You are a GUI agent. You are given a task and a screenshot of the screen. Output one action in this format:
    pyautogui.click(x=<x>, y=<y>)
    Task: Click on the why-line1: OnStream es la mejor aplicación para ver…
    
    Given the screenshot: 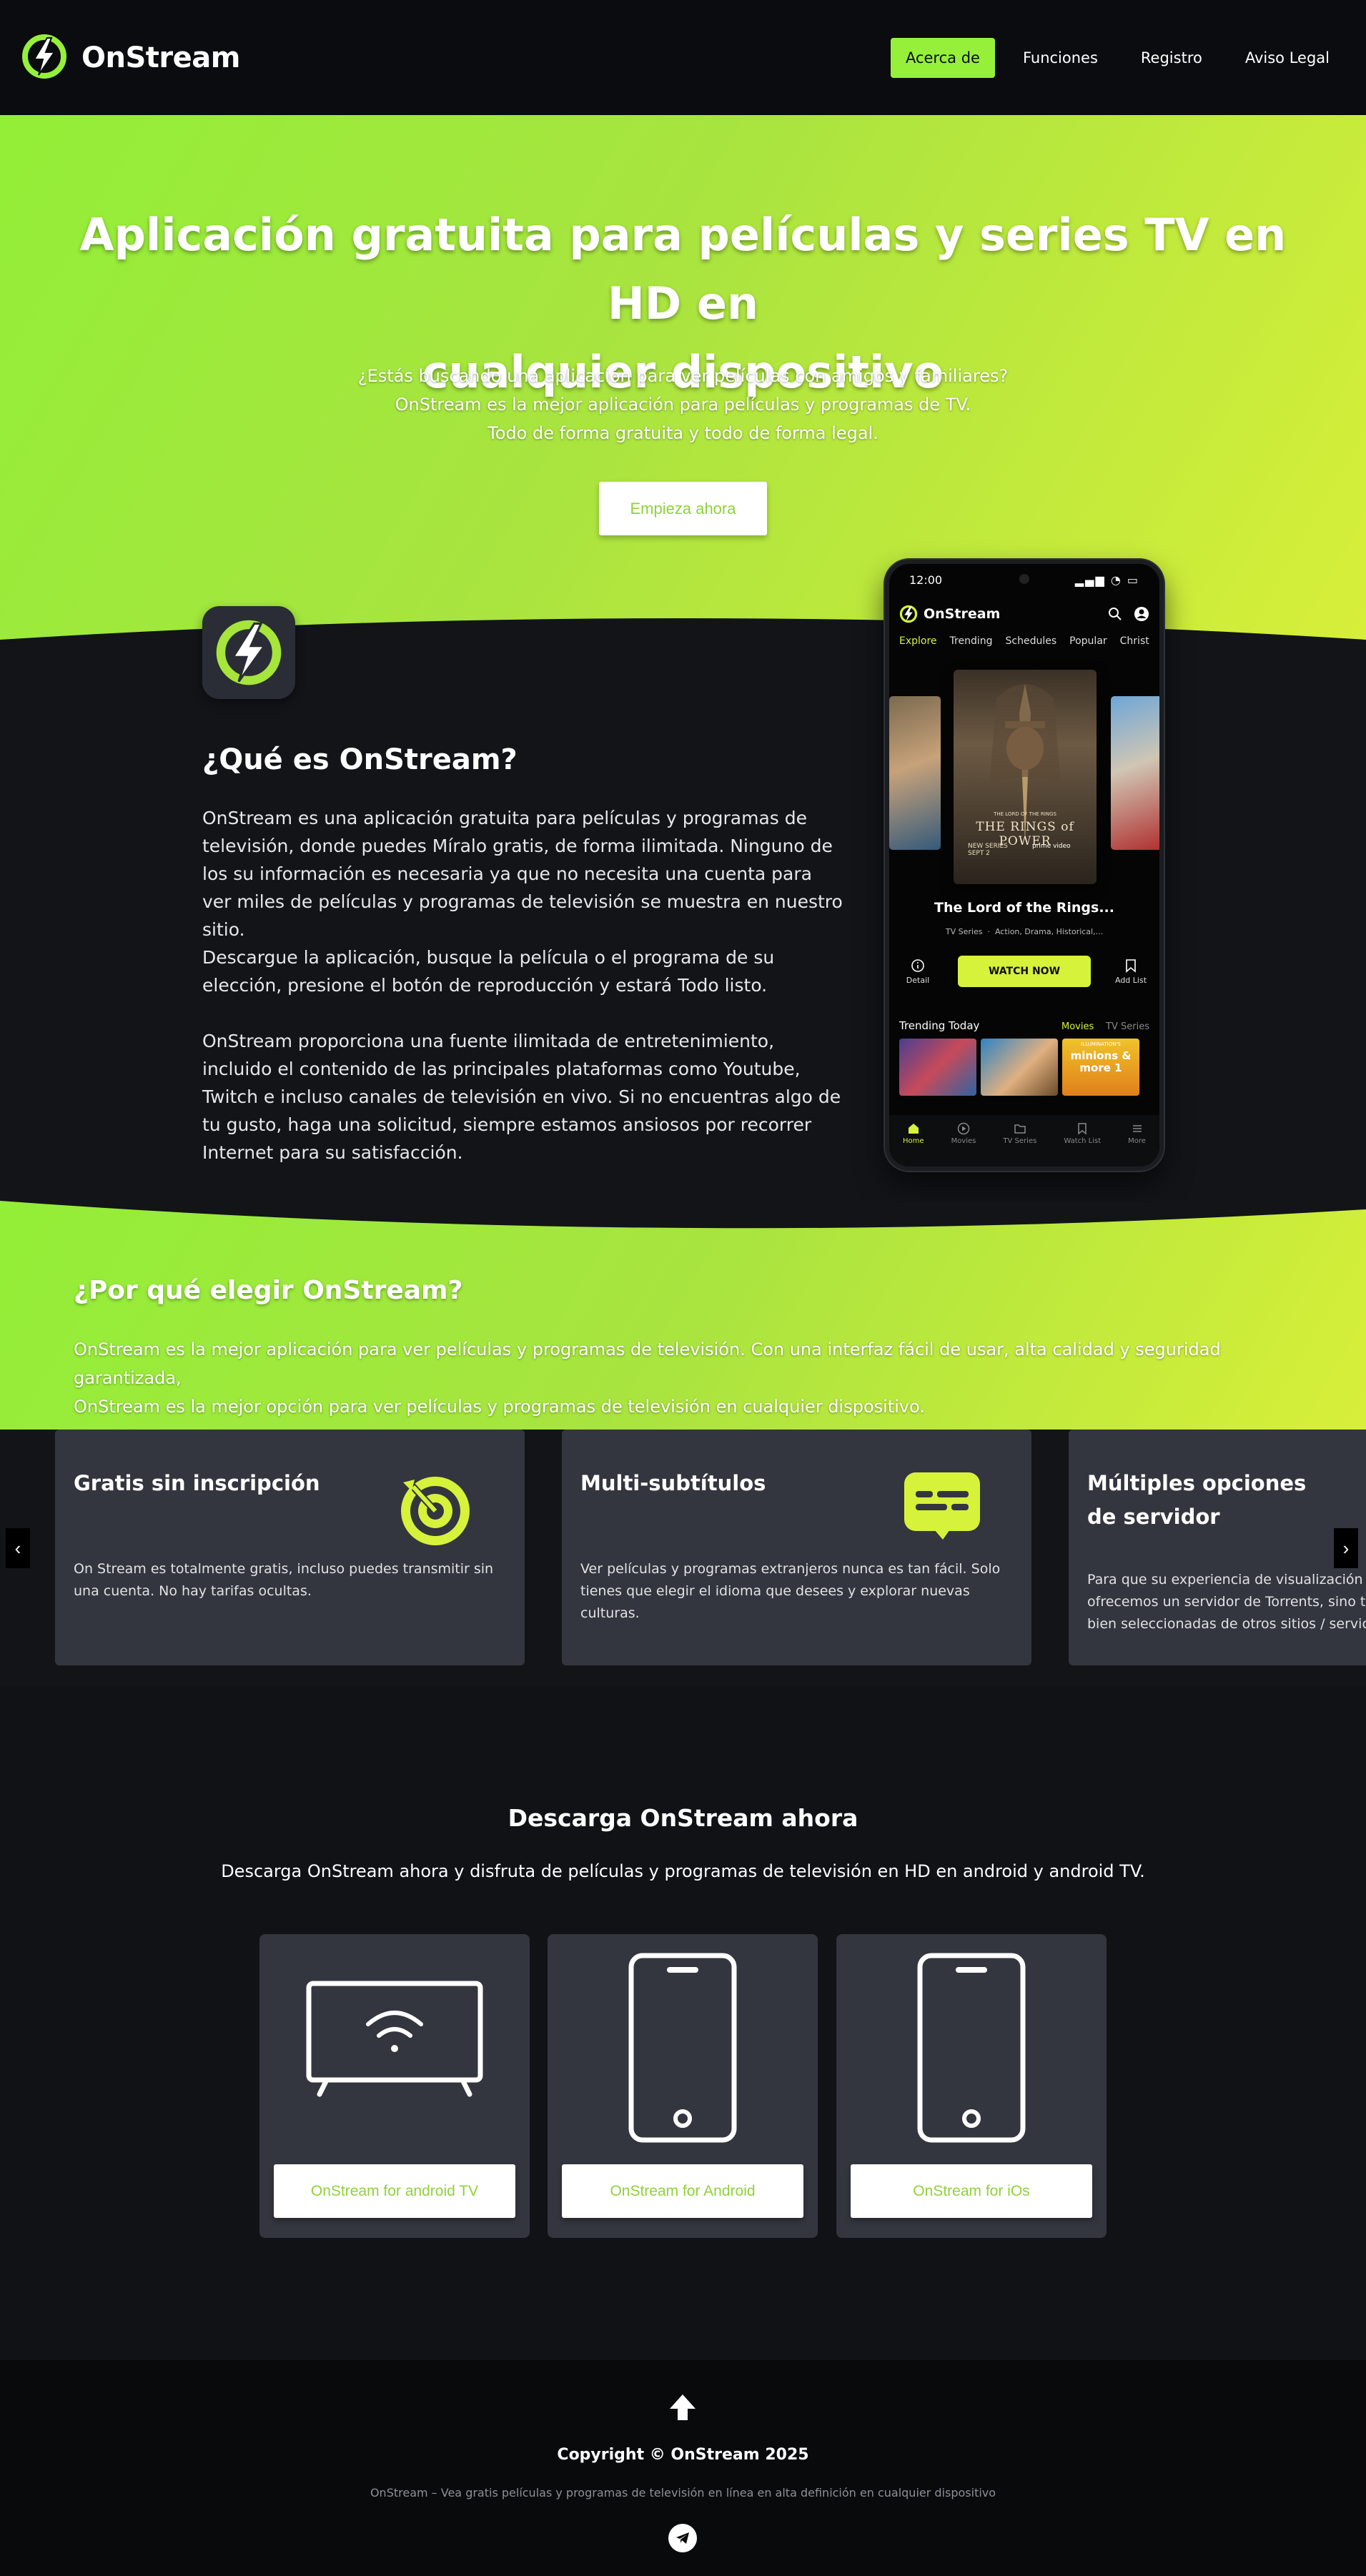 What is the action you would take?
    pyautogui.click(x=647, y=1364)
    